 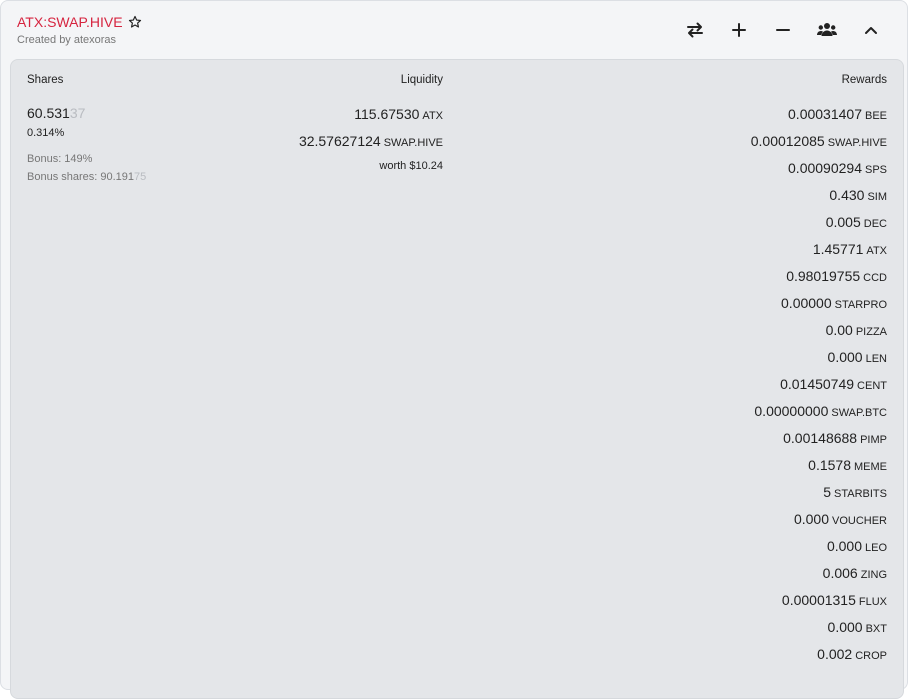 What do you see at coordinates (875, 170) in the screenshot?
I see `reward-token: SPS` at bounding box center [875, 170].